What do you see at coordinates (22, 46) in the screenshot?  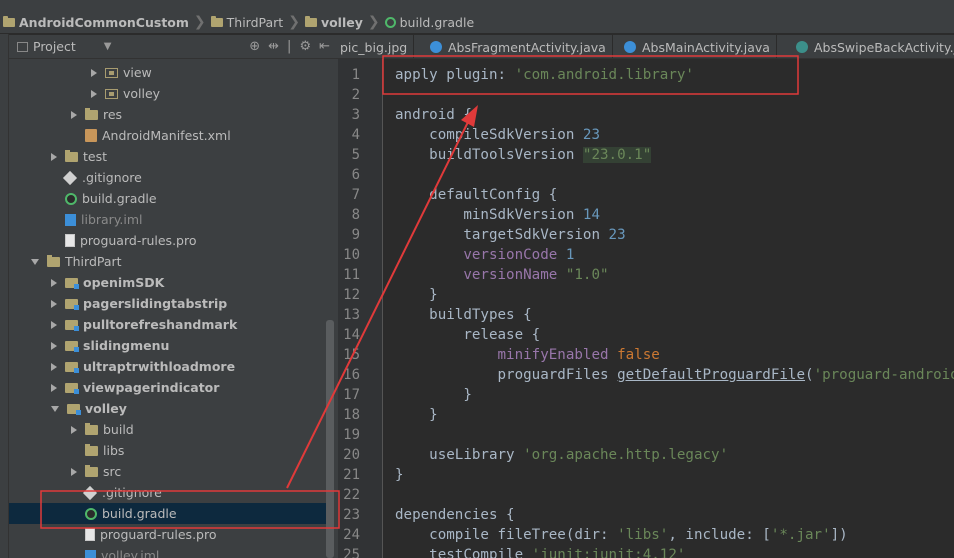 I see `project-view-icon` at bounding box center [22, 46].